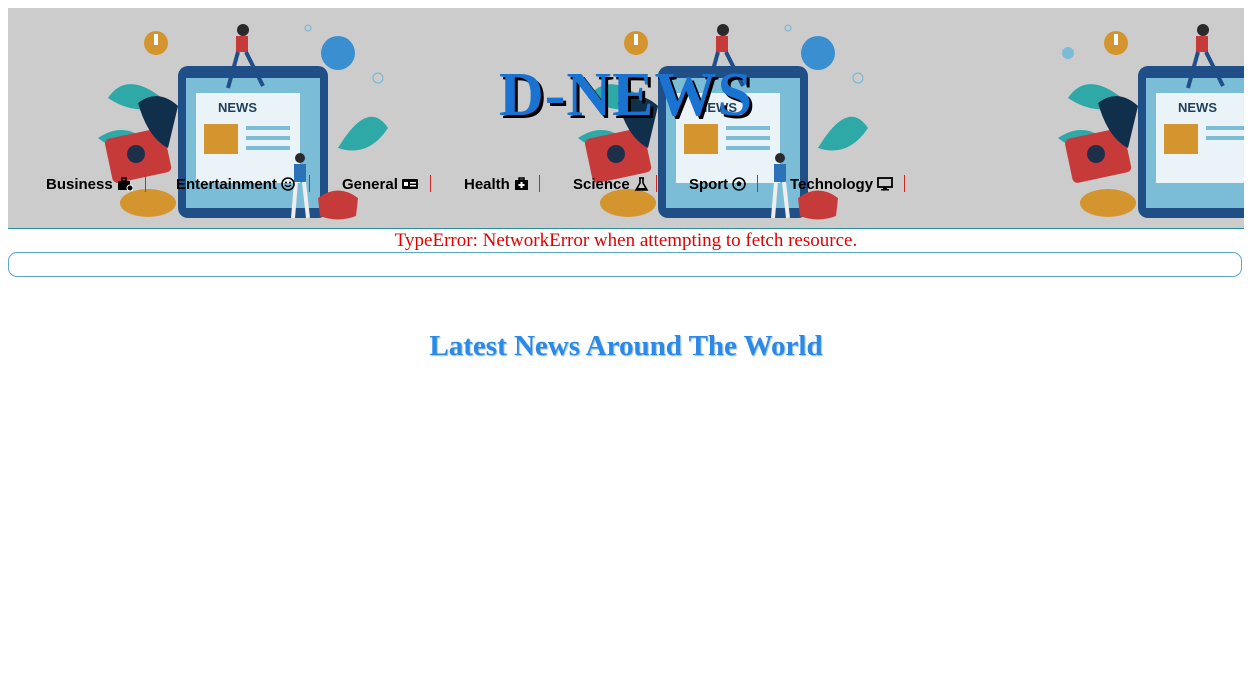 The height and width of the screenshot is (694, 1252). What do you see at coordinates (226, 184) in the screenshot?
I see `nav-item-label: Entertainment` at bounding box center [226, 184].